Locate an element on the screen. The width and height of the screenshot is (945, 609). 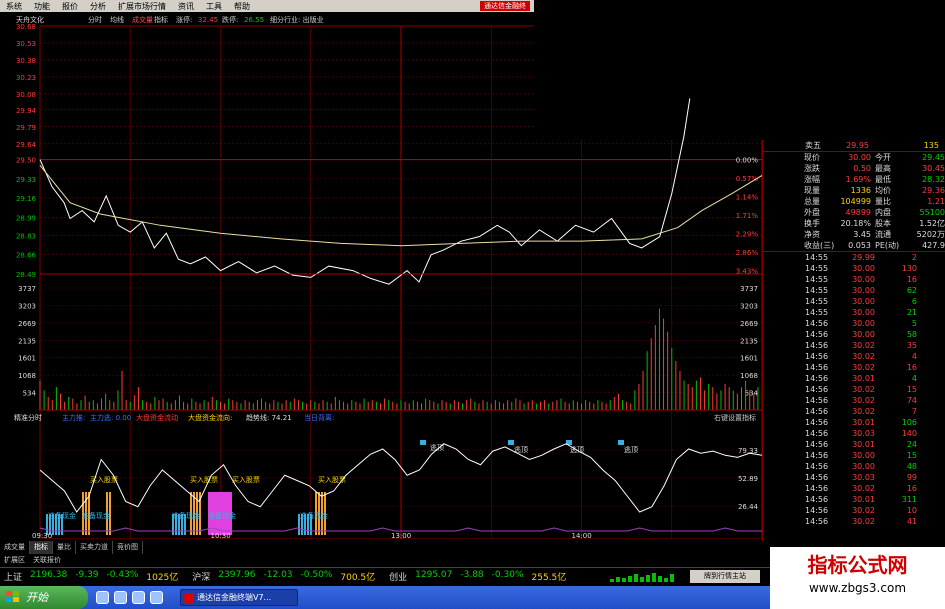
menu-item: 分析 is located at coordinates (98, 6).